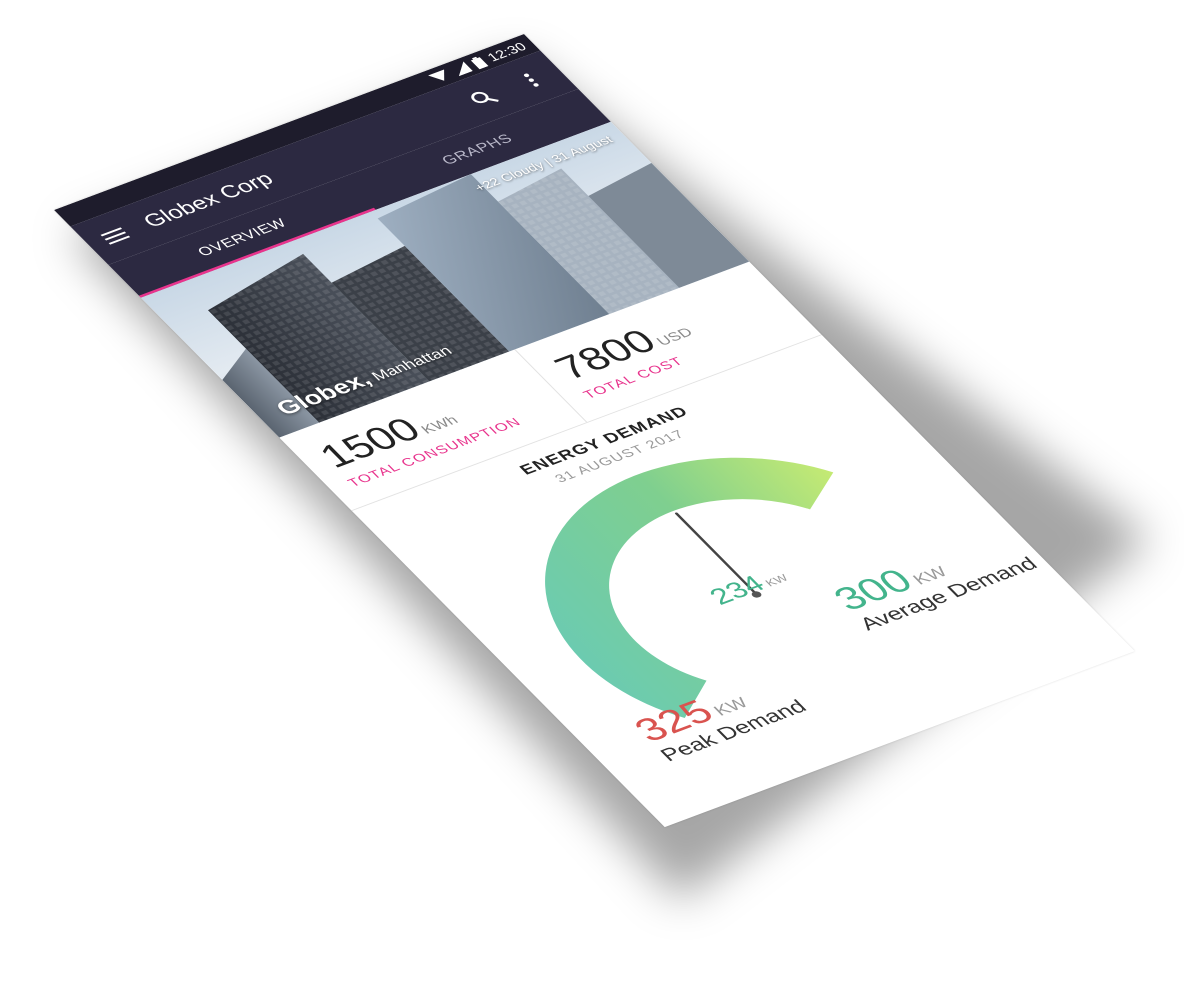 The height and width of the screenshot is (981, 1184). I want to click on cost-unit: USD, so click(675, 337).